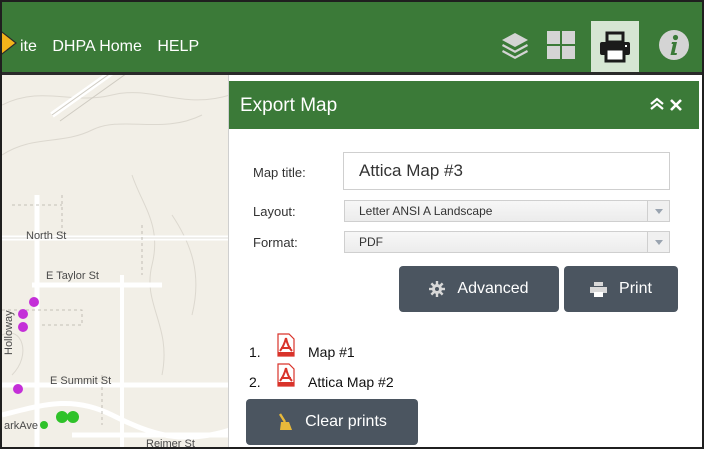 This screenshot has width=704, height=449. Describe the element at coordinates (286, 421) in the screenshot. I see `broom-icon` at that location.